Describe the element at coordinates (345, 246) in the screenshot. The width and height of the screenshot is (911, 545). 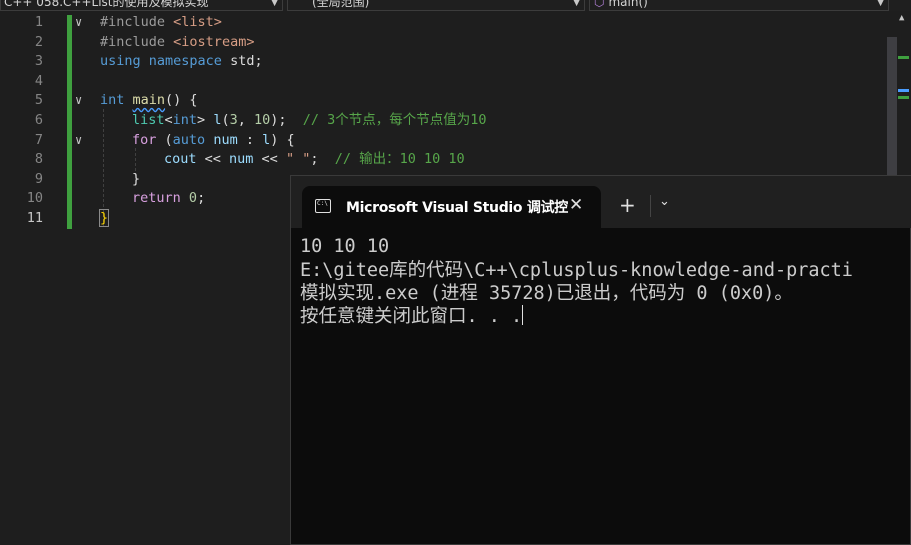
I see `console-output-line: 10 10 10` at that location.